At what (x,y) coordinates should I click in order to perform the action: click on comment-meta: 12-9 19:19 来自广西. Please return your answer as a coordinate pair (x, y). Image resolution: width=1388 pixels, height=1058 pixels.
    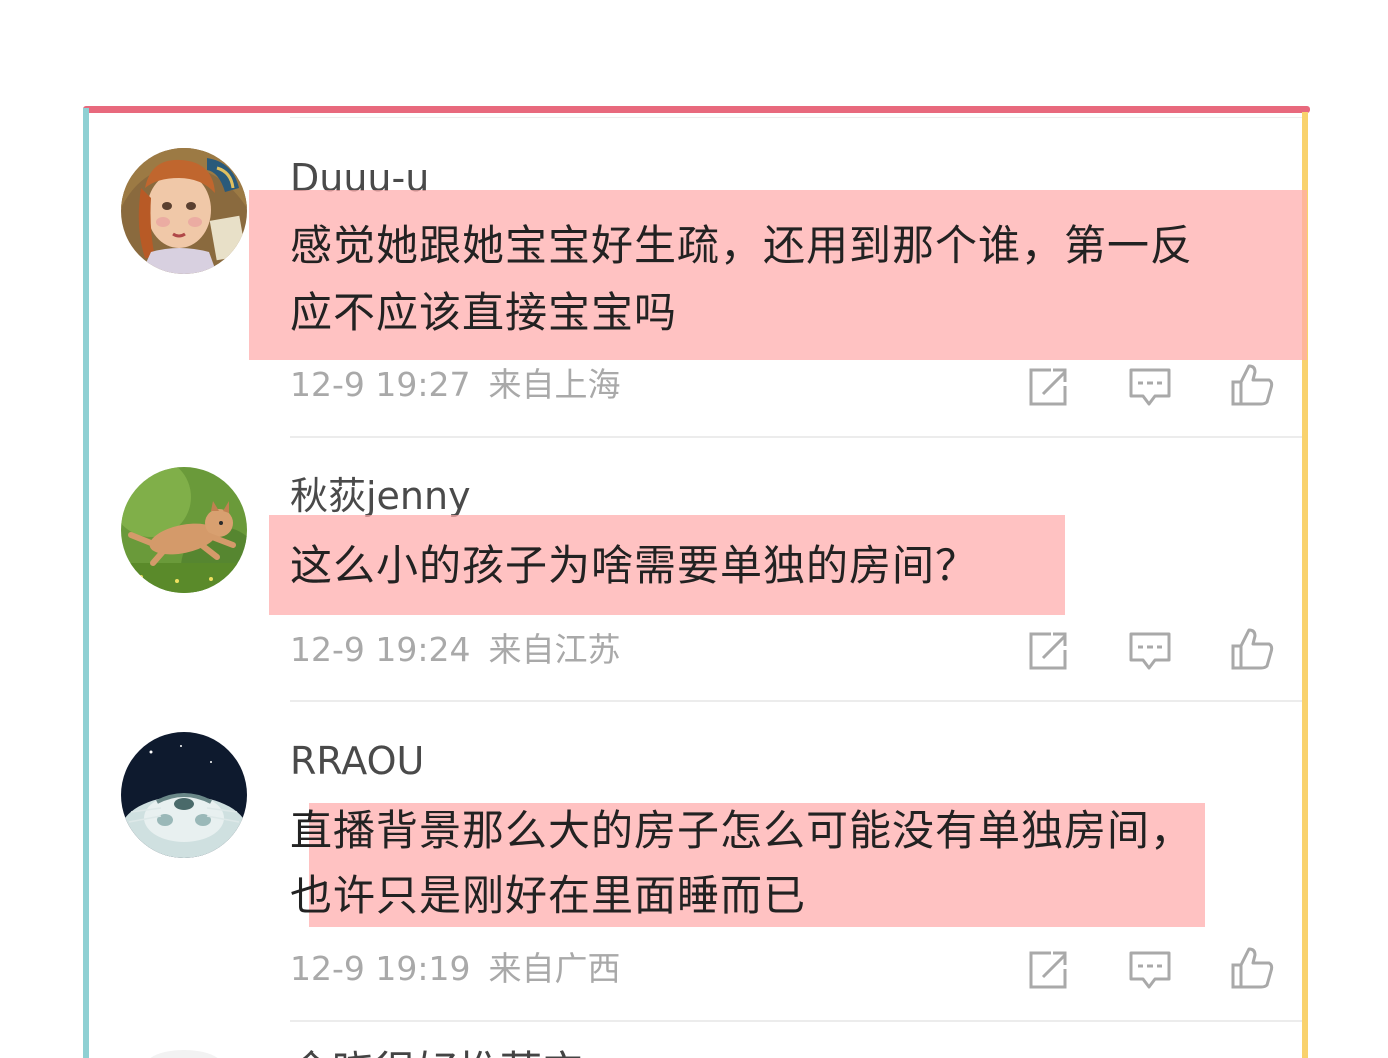
    Looking at the image, I should click on (455, 969).